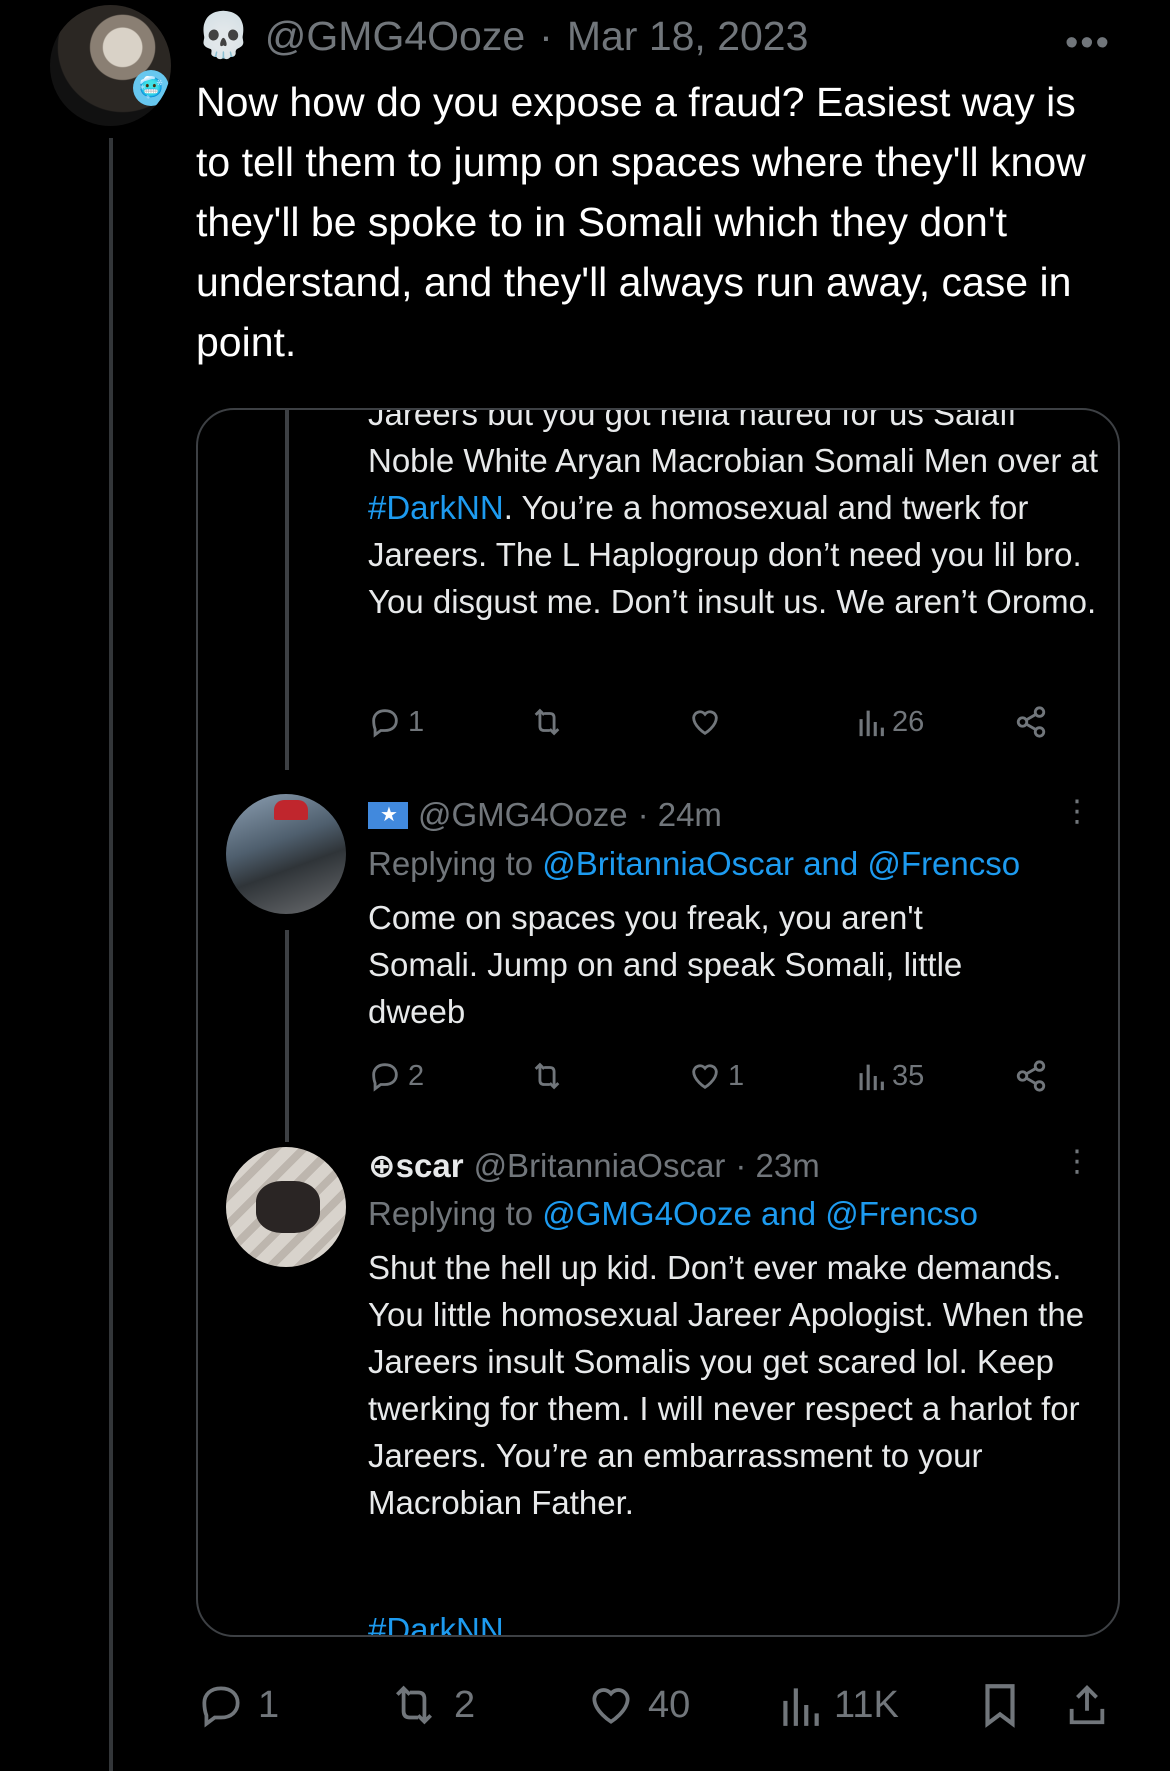 This screenshot has width=1170, height=1771. I want to click on quote-thread-line-mid, so click(287, 1036).